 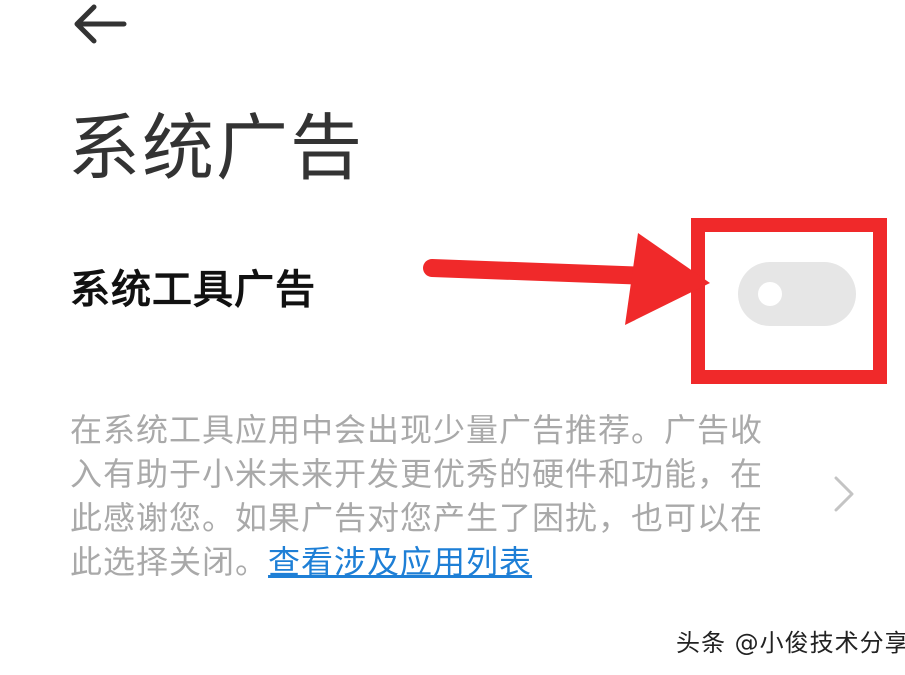 I want to click on watermark: 头条 @小俊技术分享, so click(x=790, y=643).